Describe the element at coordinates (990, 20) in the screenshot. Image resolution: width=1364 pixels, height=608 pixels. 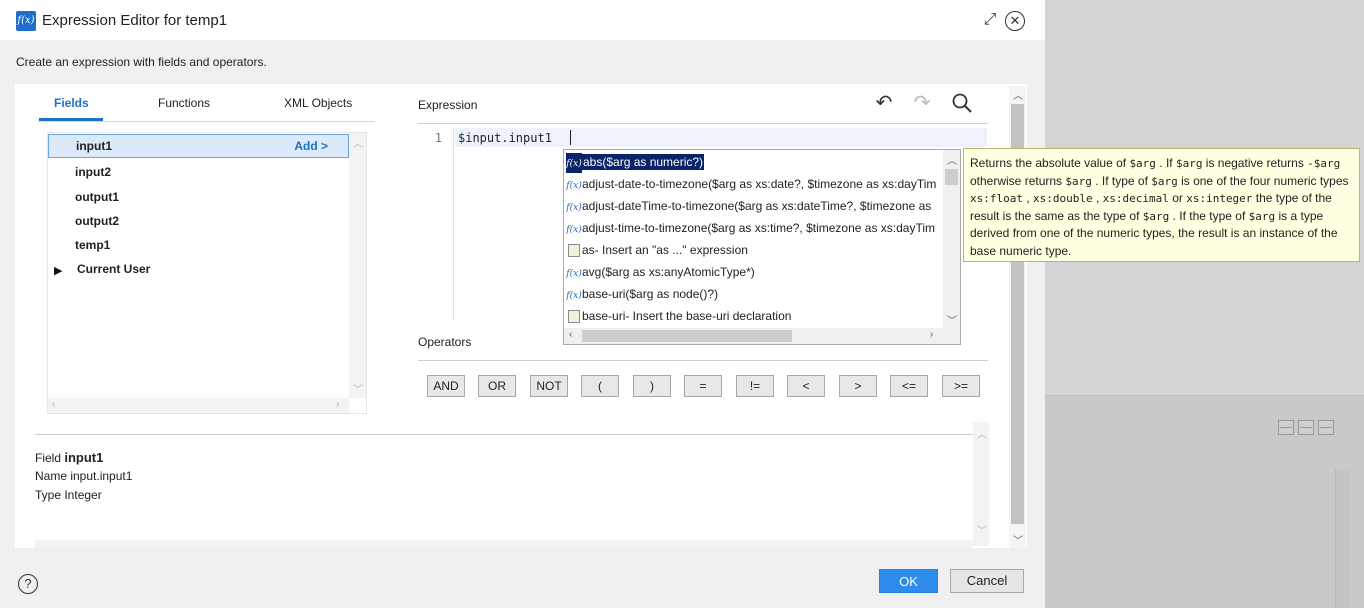
I see `expand-icon: ⤢` at that location.